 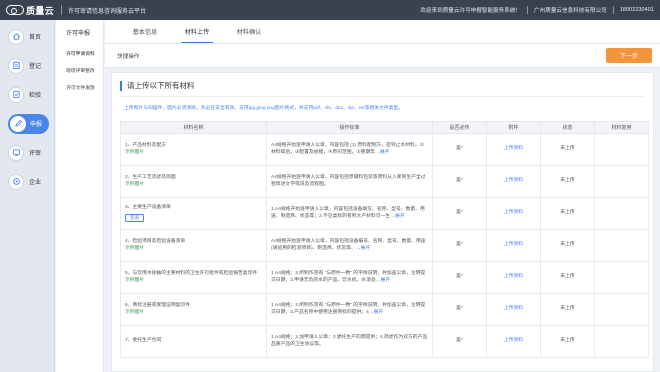 I want to click on active-pill: 申报, so click(x=29, y=123).